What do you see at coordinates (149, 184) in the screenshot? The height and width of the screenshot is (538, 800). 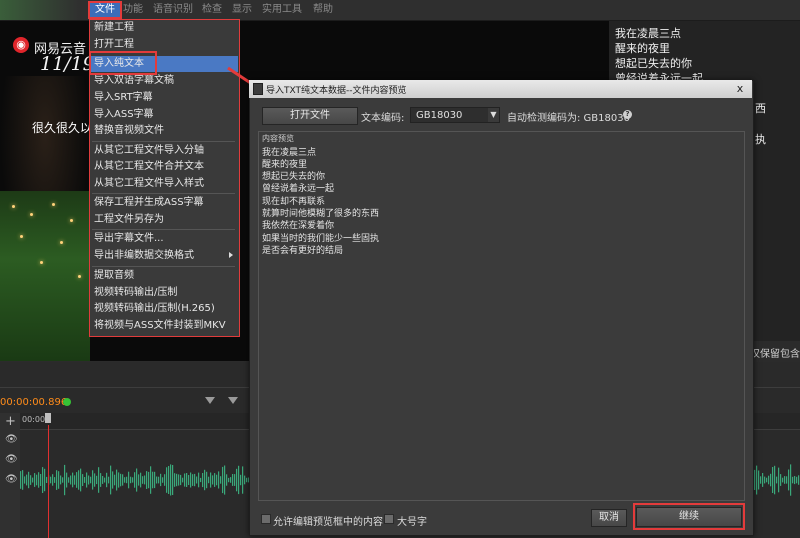 I see `menu-item-import-style: 从其它工程文件导入样式` at bounding box center [149, 184].